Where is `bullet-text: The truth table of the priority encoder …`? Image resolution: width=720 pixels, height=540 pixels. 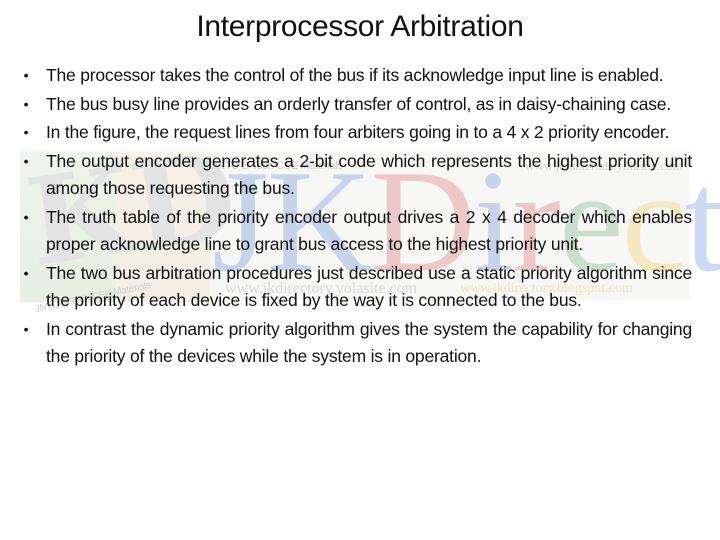
bullet-text: The truth table of the priority encoder … is located at coordinates (369, 230).